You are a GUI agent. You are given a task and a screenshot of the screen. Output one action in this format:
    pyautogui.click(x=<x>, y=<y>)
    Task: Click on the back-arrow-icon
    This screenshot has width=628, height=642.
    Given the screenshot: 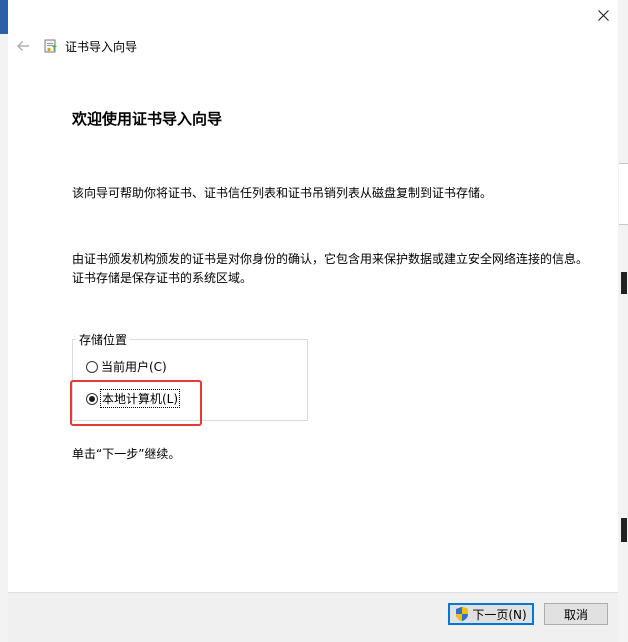 What is the action you would take?
    pyautogui.click(x=23, y=46)
    